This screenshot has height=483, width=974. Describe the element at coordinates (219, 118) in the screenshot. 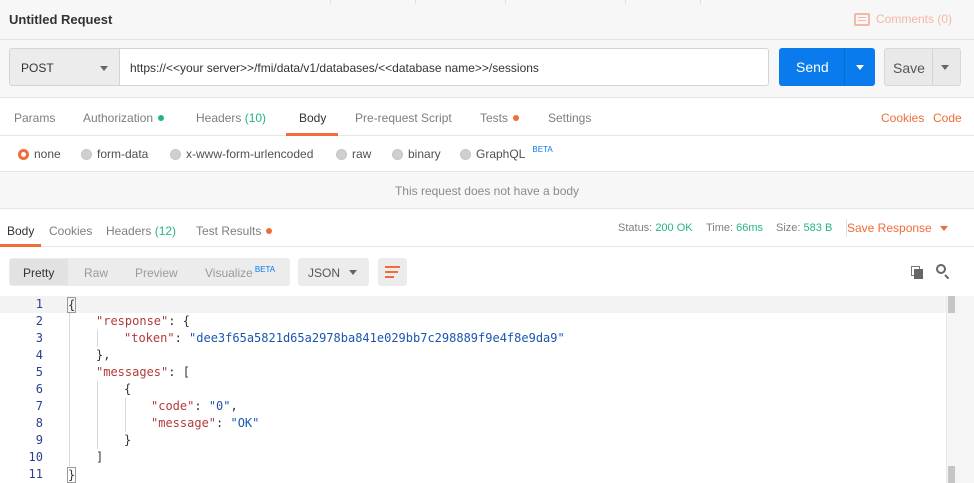

I see `tab-headers-label: Headers` at that location.